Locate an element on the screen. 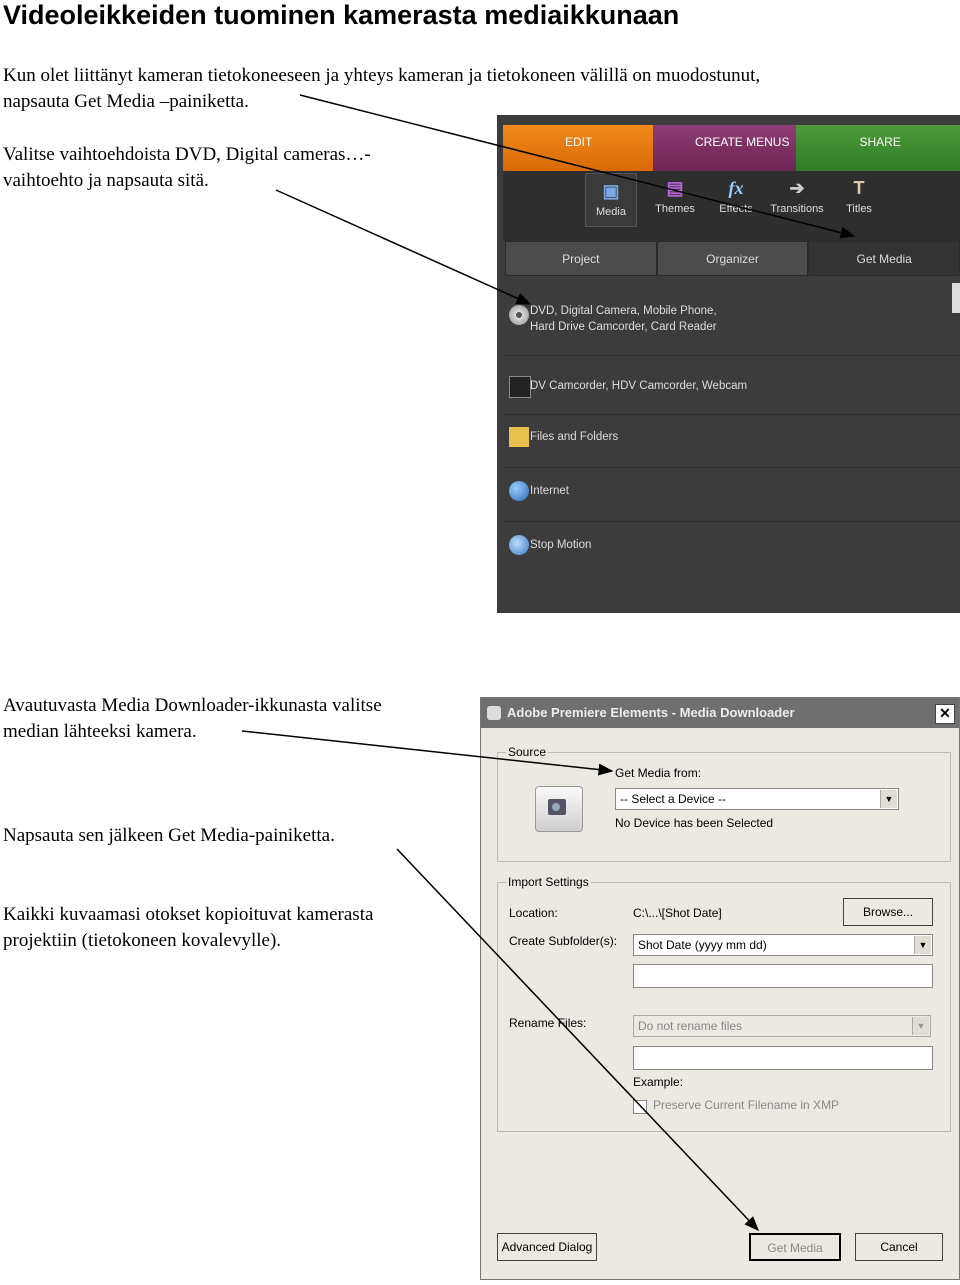 This screenshot has height=1285, width=960. list-item-label: DVD, Digital Camera, Mobile Phone, is located at coordinates (623, 311).